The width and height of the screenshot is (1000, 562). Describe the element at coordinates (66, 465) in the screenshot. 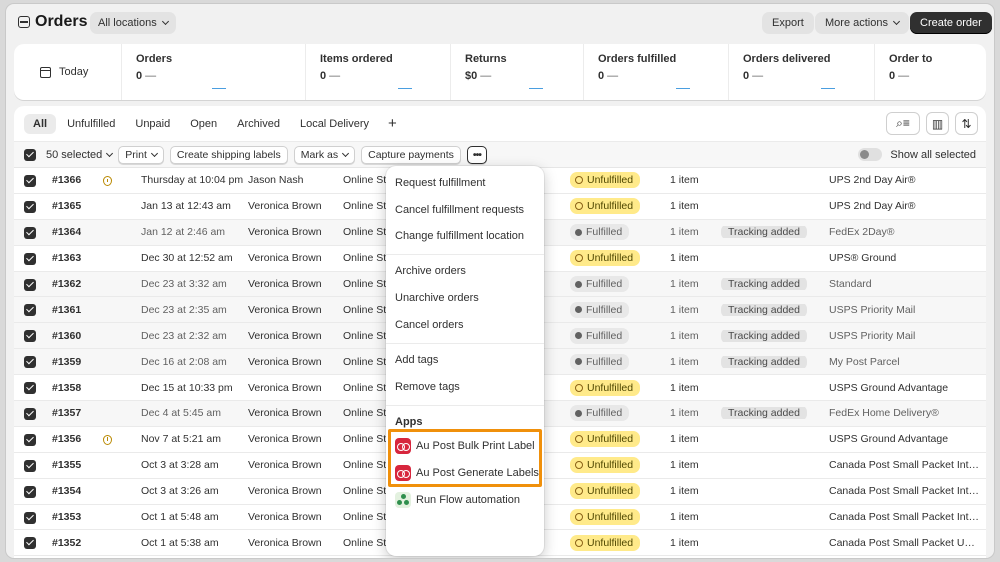

I see `order-number: #1355` at that location.